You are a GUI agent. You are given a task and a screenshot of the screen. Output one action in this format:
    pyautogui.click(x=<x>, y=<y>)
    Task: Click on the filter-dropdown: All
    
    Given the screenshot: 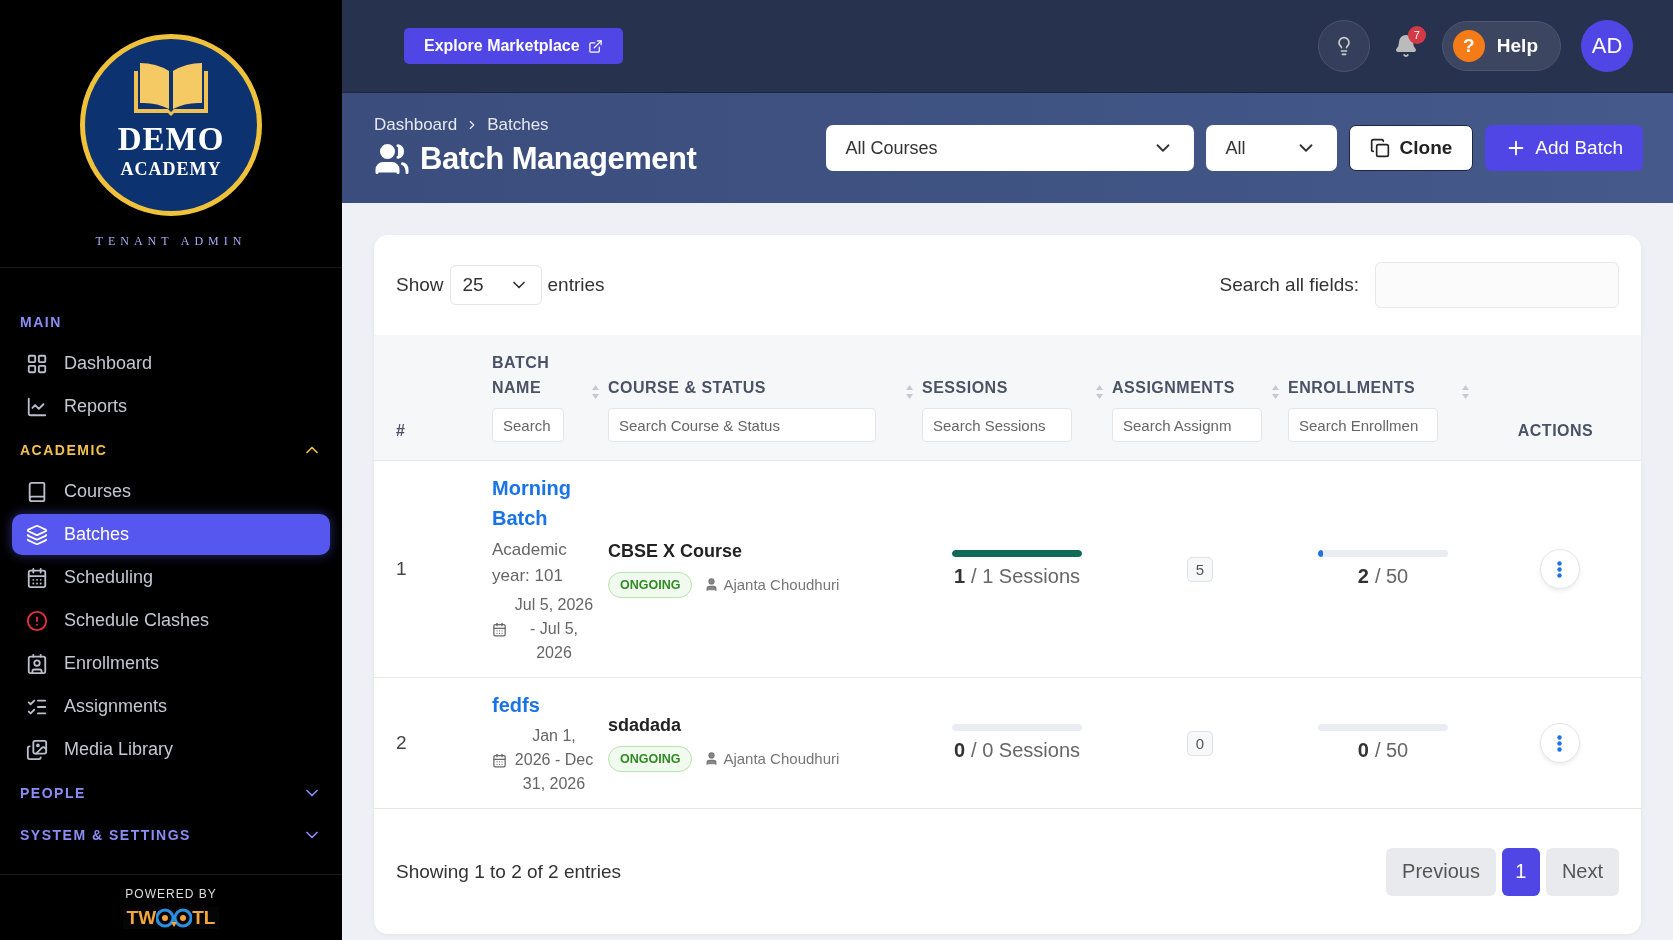 What is the action you would take?
    pyautogui.click(x=1271, y=148)
    